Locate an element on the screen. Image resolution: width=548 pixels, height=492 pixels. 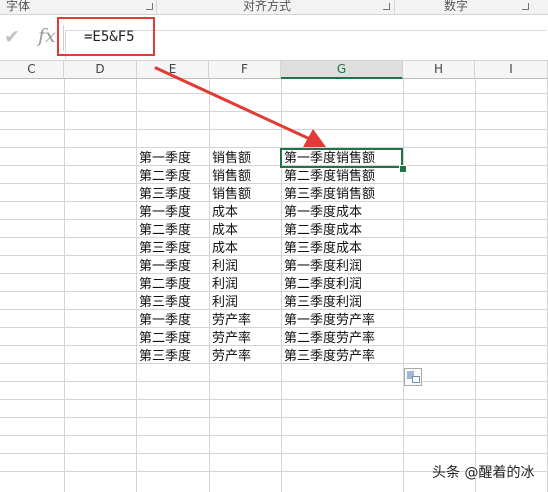
active-cell-g1 is located at coordinates (341, 158).